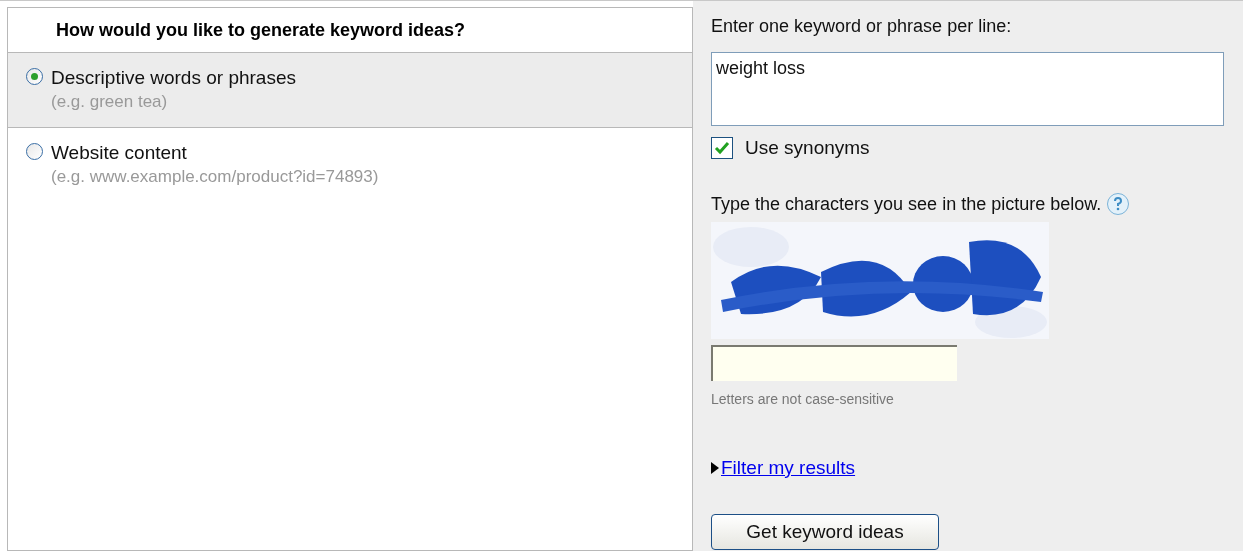  What do you see at coordinates (215, 177) in the screenshot?
I see `option-example: (e.g. www.example.com/product?id=74893)` at bounding box center [215, 177].